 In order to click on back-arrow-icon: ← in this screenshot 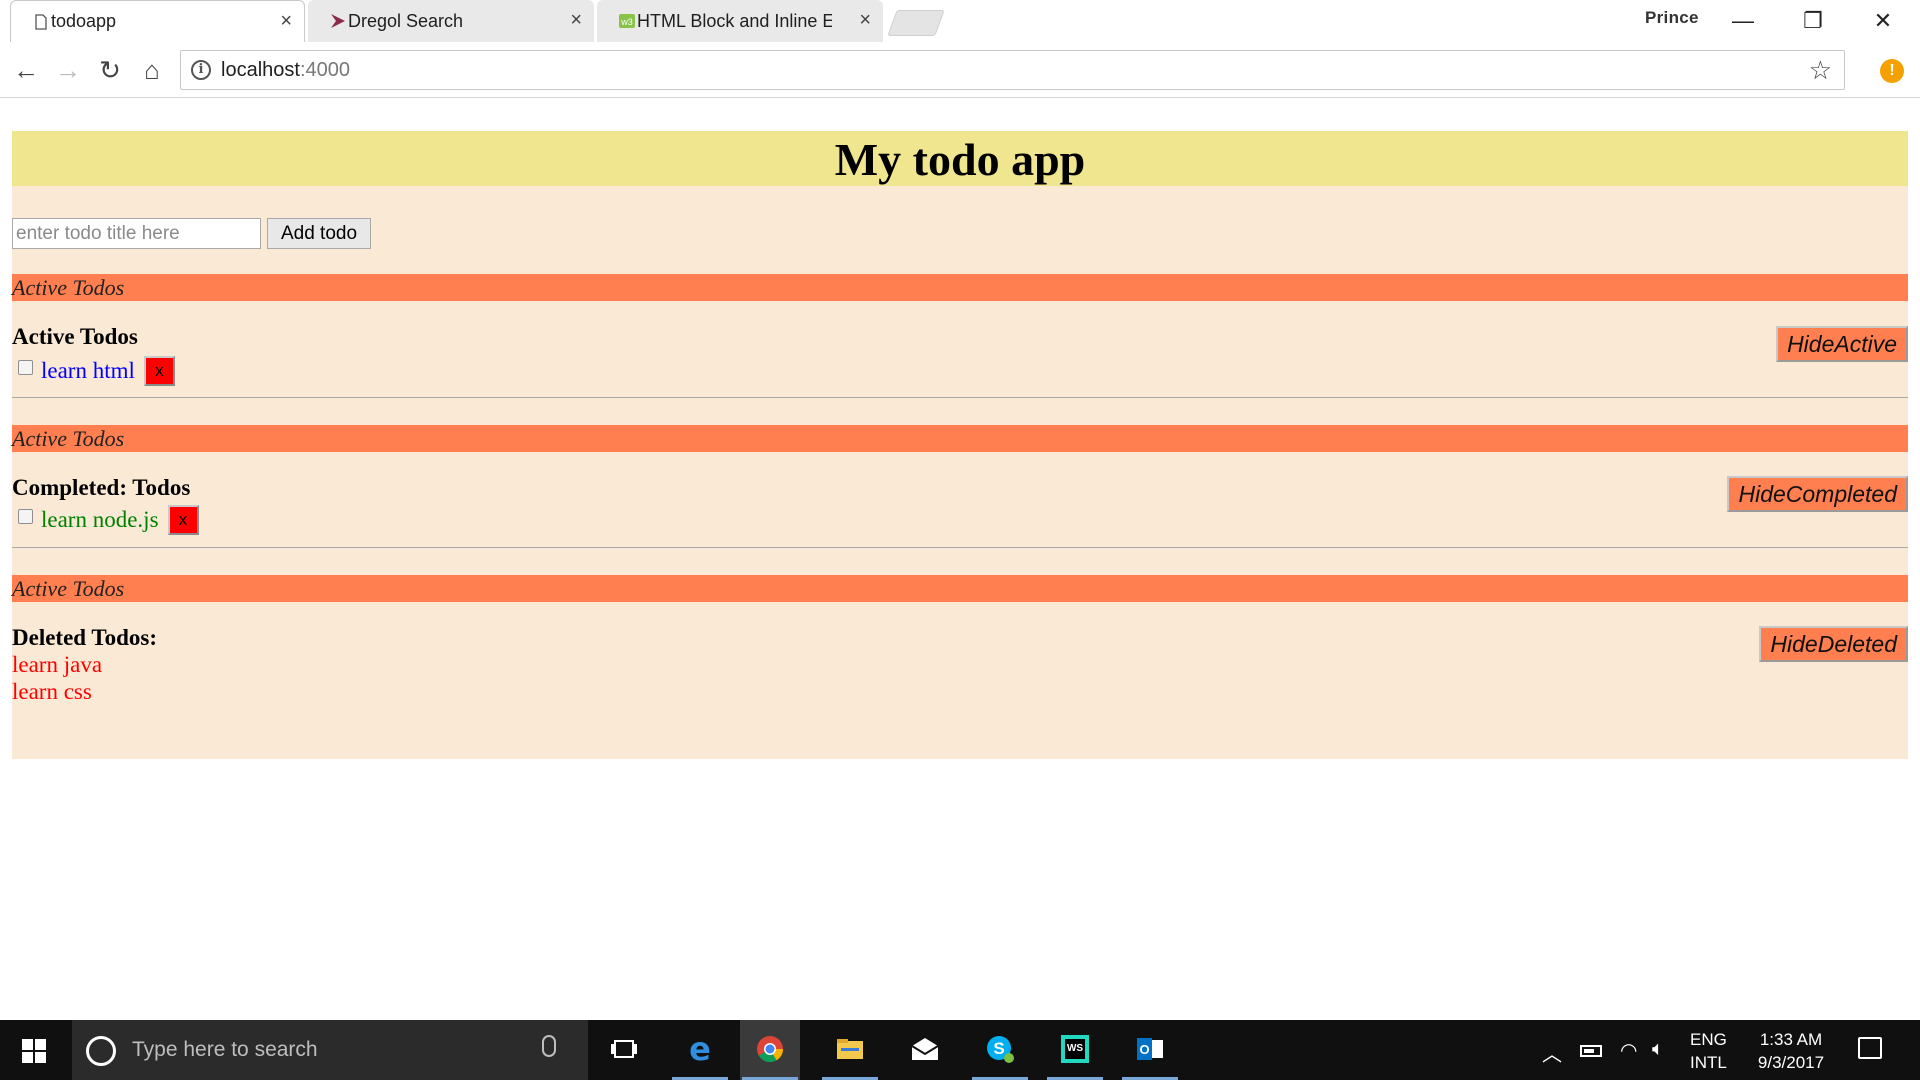, I will do `click(26, 70)`.